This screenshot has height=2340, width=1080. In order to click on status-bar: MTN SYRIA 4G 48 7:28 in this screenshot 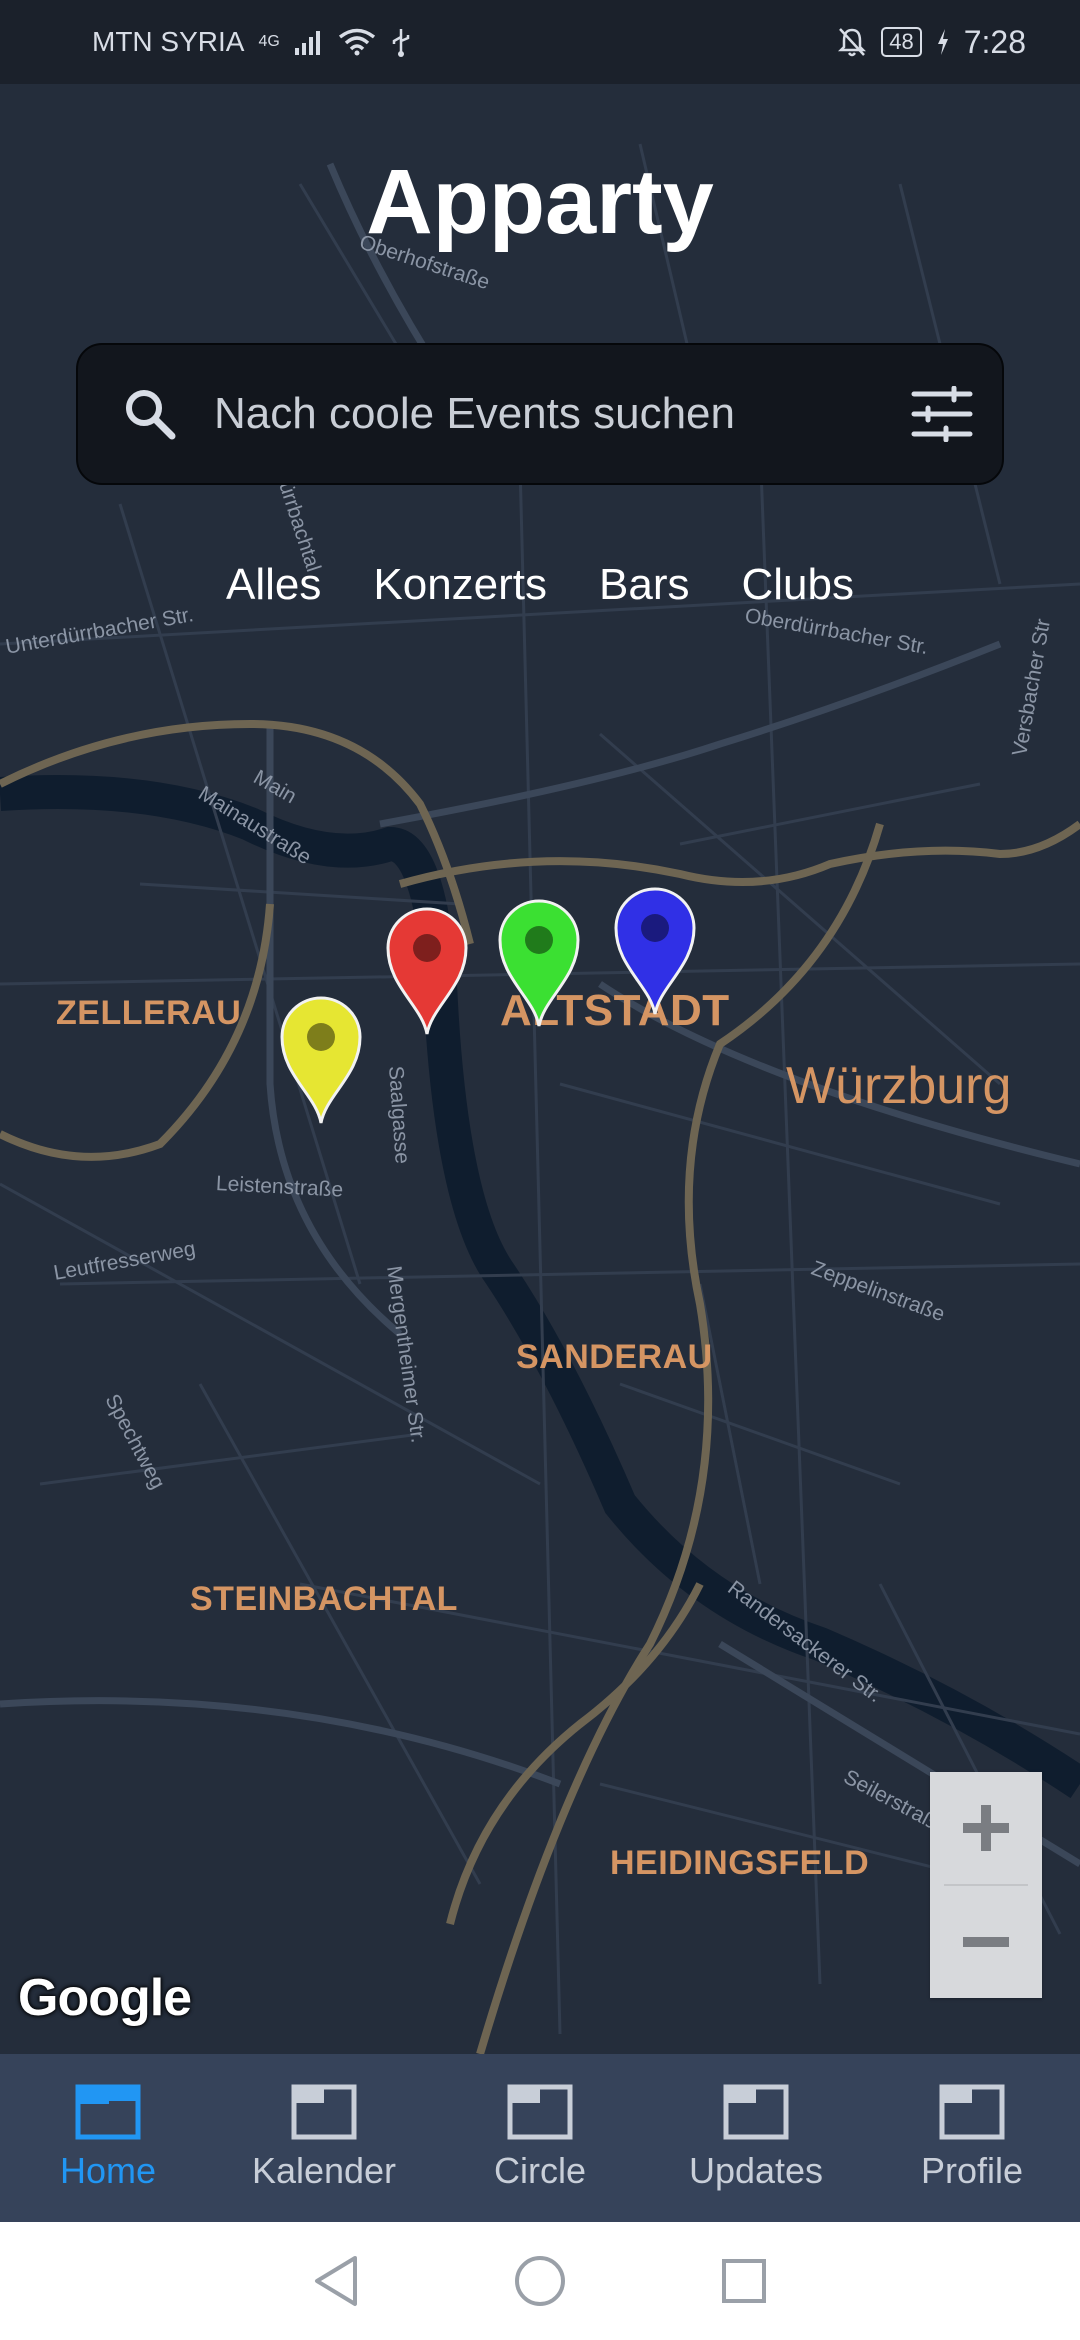, I will do `click(540, 42)`.